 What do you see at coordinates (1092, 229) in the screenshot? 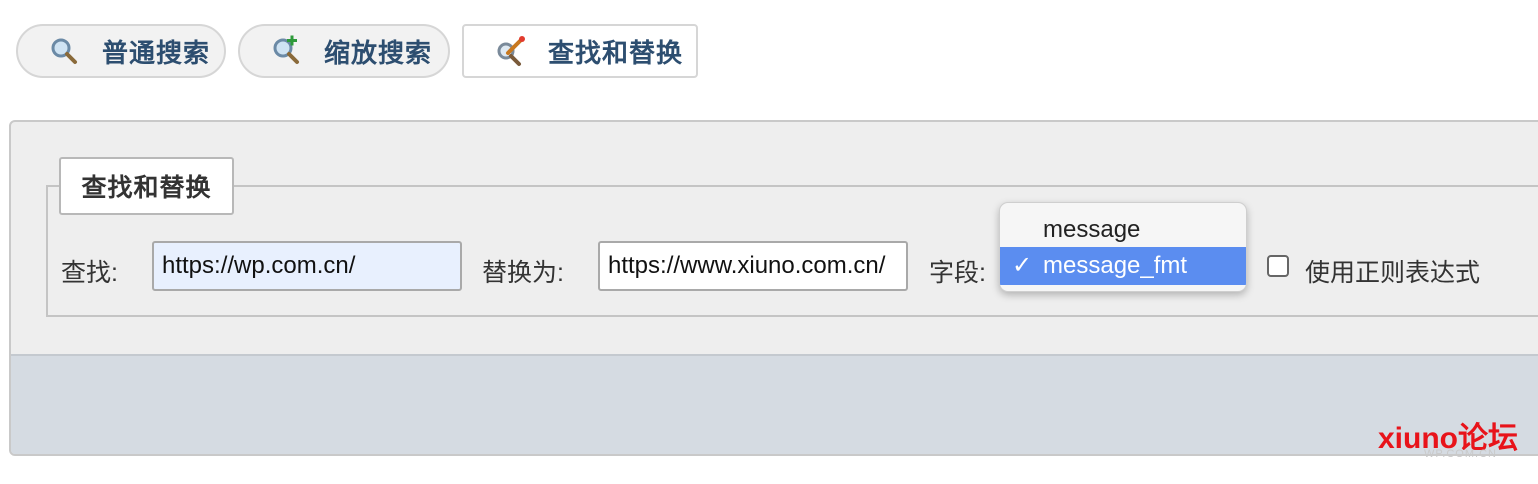
I see `field-option-message-label: message` at bounding box center [1092, 229].